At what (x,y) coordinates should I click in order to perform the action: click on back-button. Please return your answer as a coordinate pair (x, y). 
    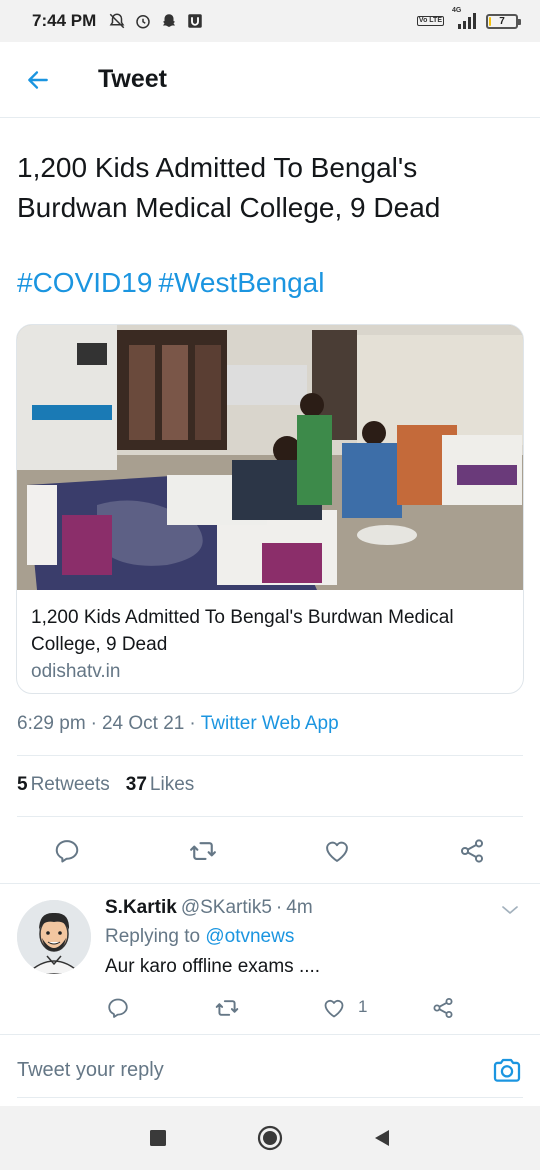
    Looking at the image, I should click on (38, 80).